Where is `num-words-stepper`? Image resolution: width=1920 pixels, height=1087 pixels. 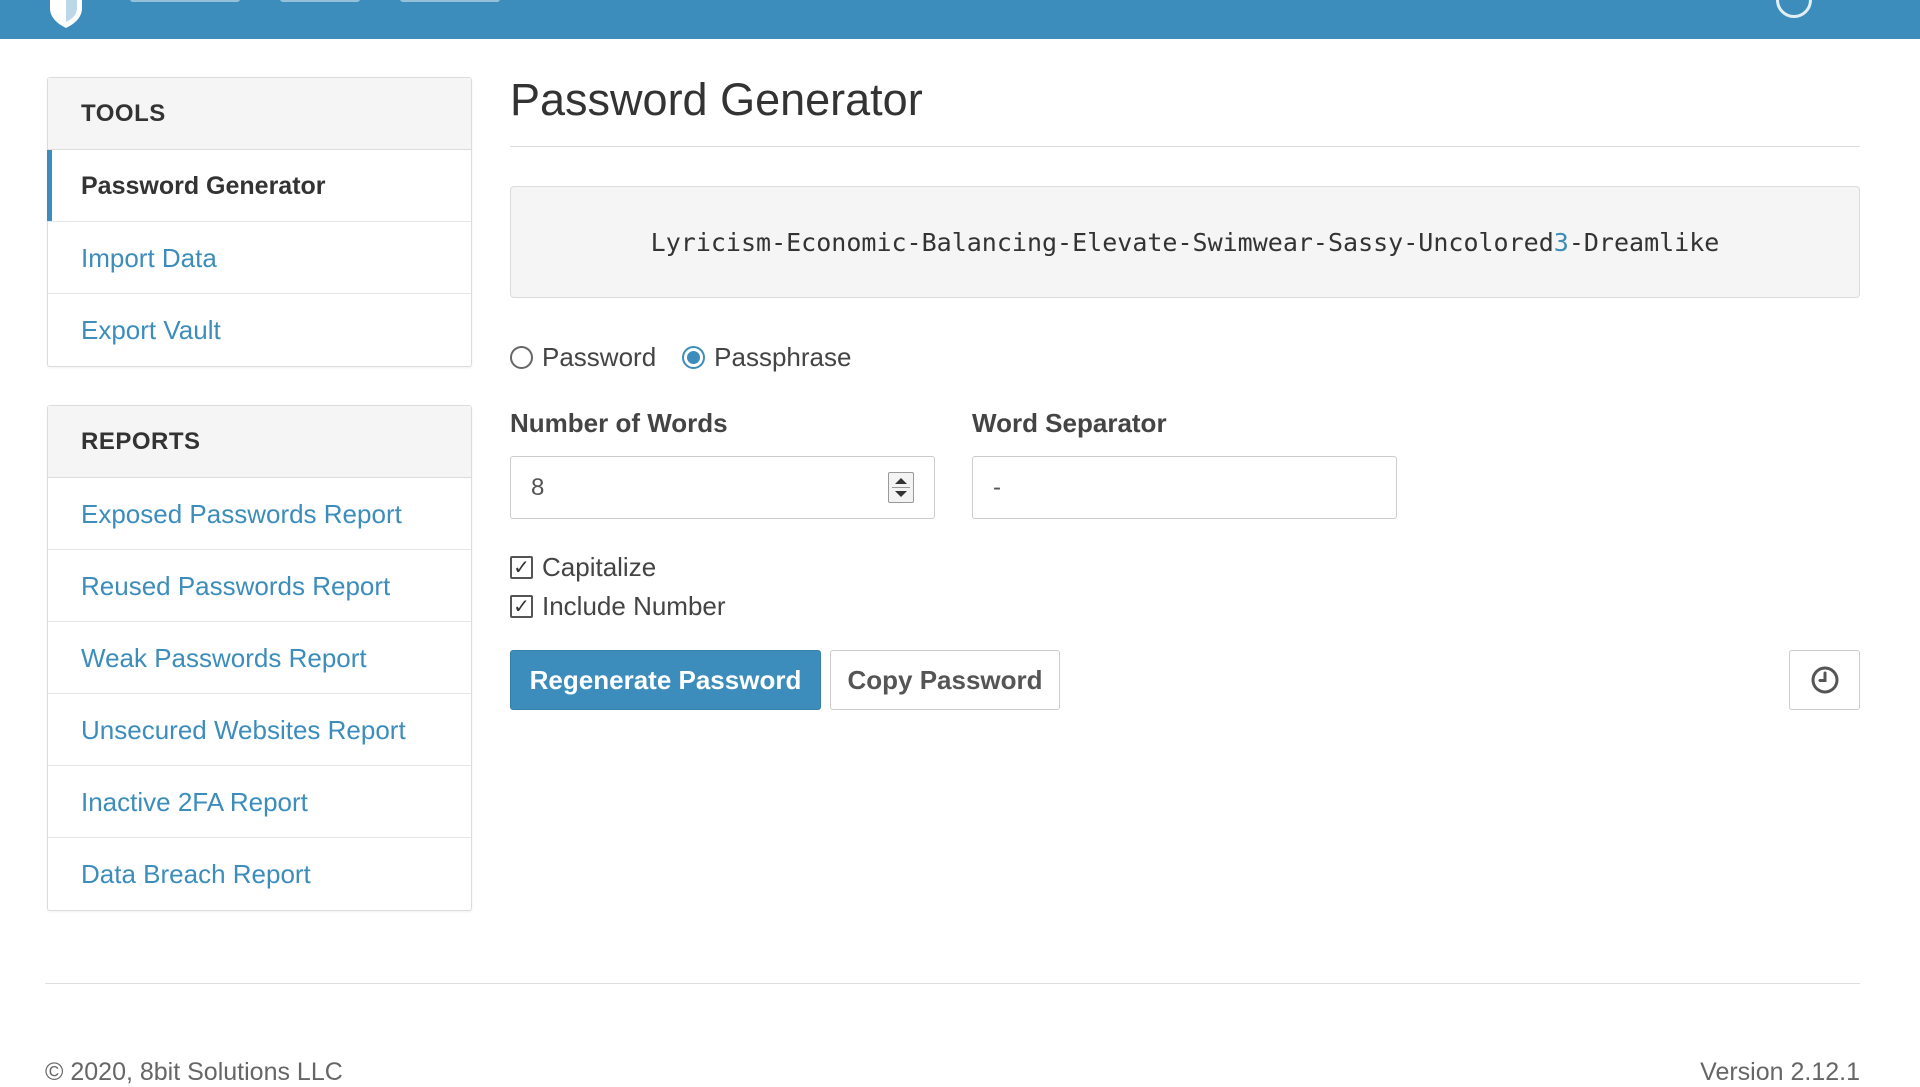 num-words-stepper is located at coordinates (901, 487).